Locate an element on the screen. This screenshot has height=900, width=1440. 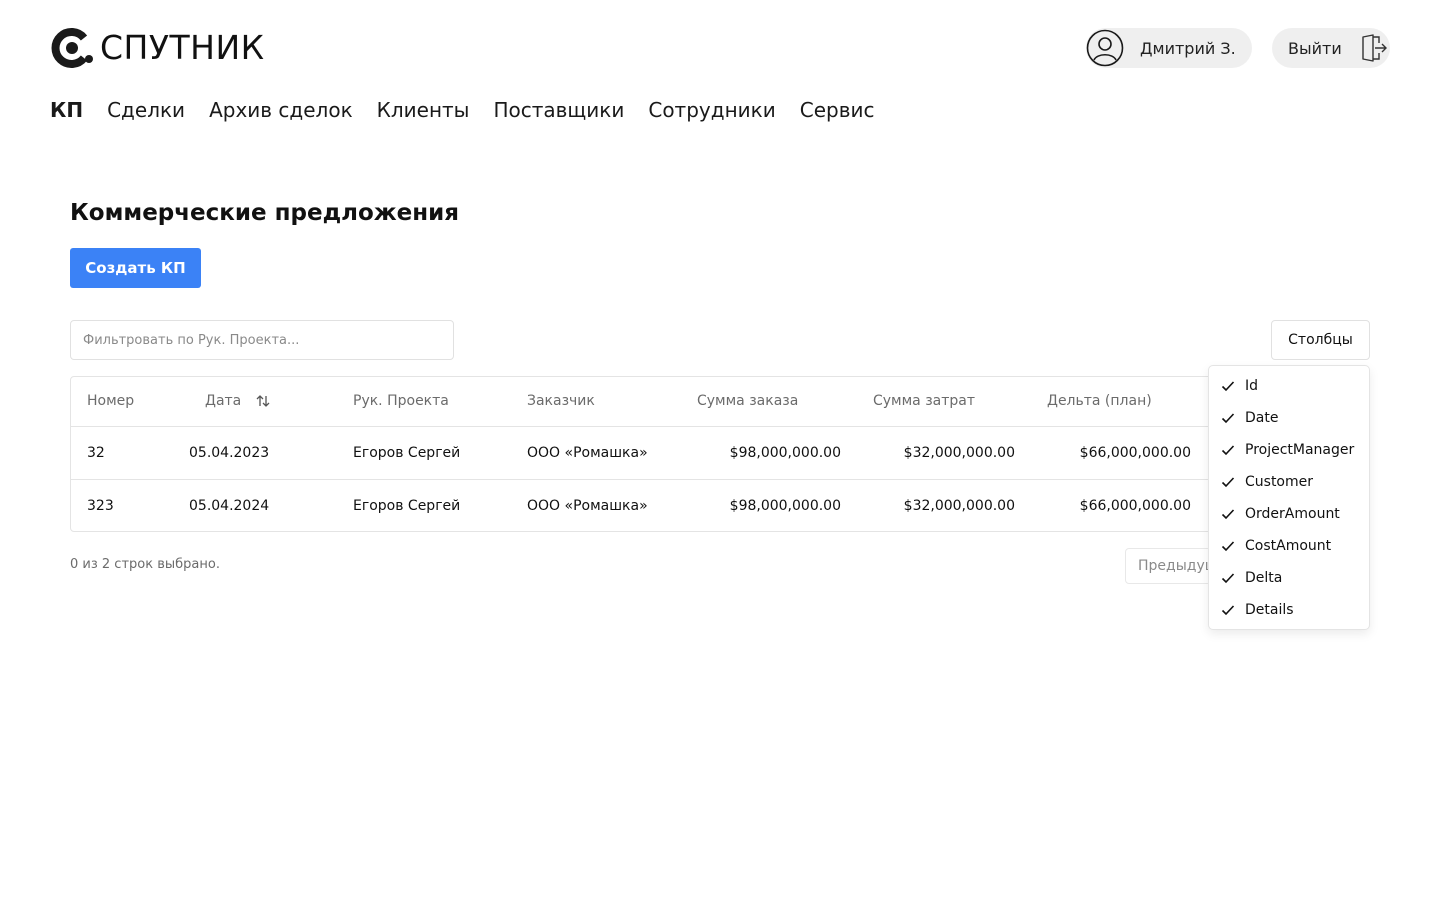
column-toggle-order-amount: OrderAmount is located at coordinates (1289, 514).